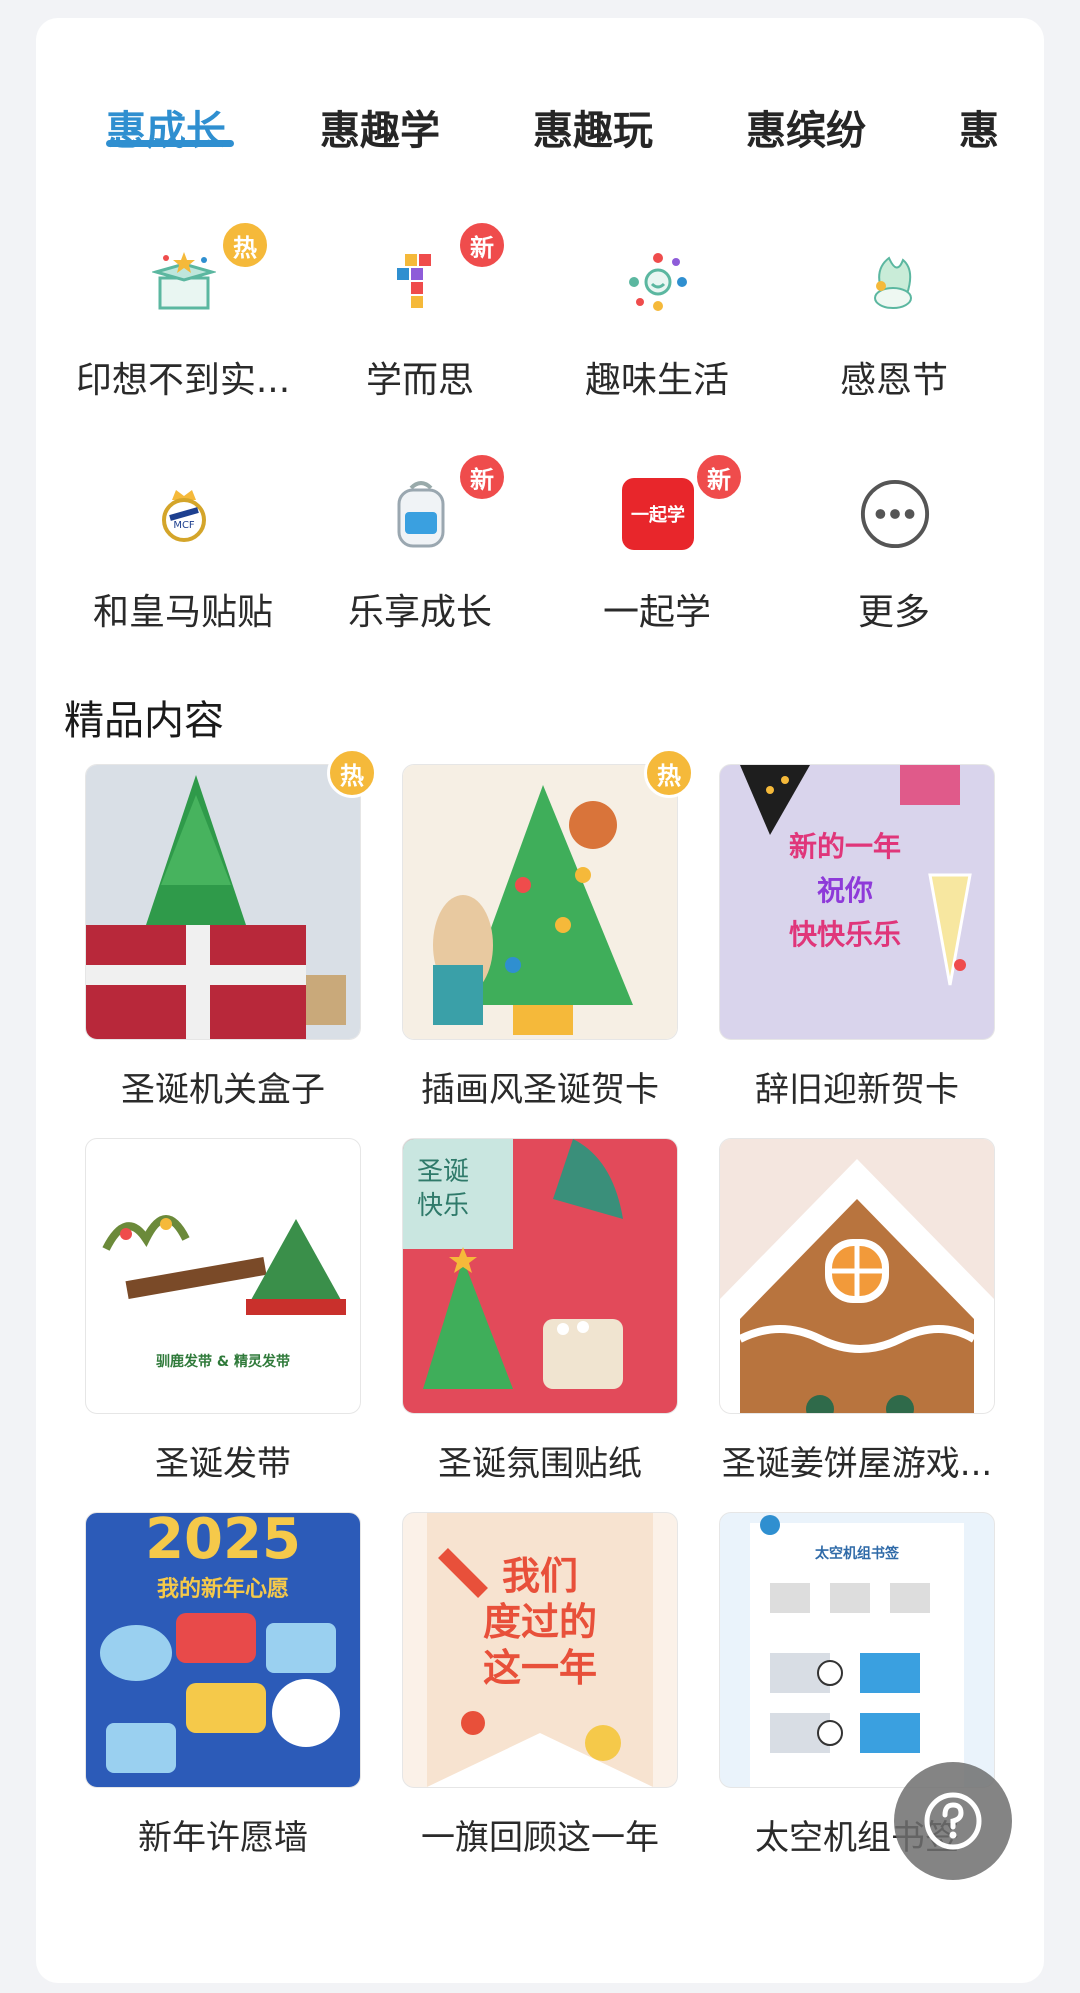 The width and height of the screenshot is (1080, 1993). Describe the element at coordinates (166, 127) in the screenshot. I see `tab-huichengzhang: 惠成长` at that location.